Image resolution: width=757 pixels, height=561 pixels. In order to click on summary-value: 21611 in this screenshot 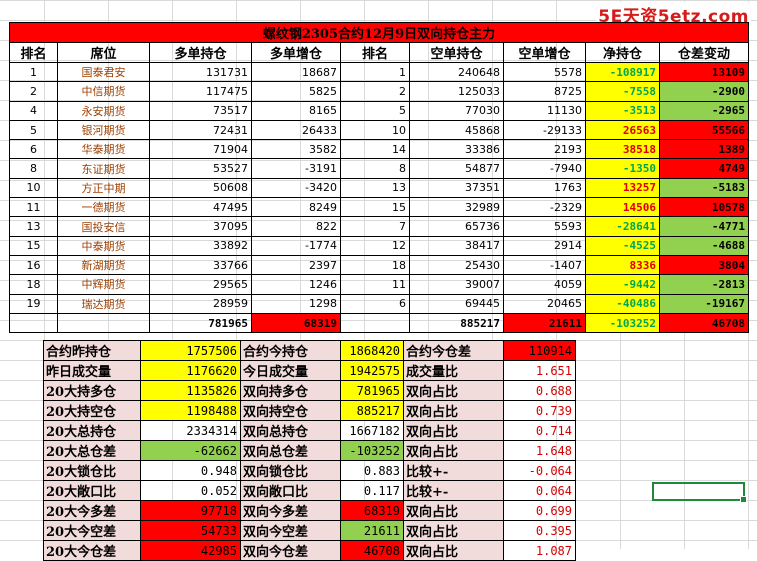, I will do `click(372, 530)`.